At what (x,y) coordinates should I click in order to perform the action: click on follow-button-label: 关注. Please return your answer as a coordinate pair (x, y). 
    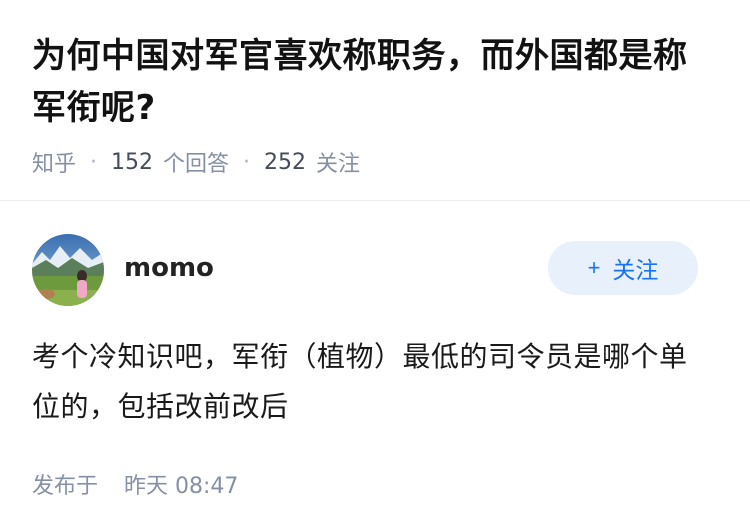
    Looking at the image, I should click on (635, 270).